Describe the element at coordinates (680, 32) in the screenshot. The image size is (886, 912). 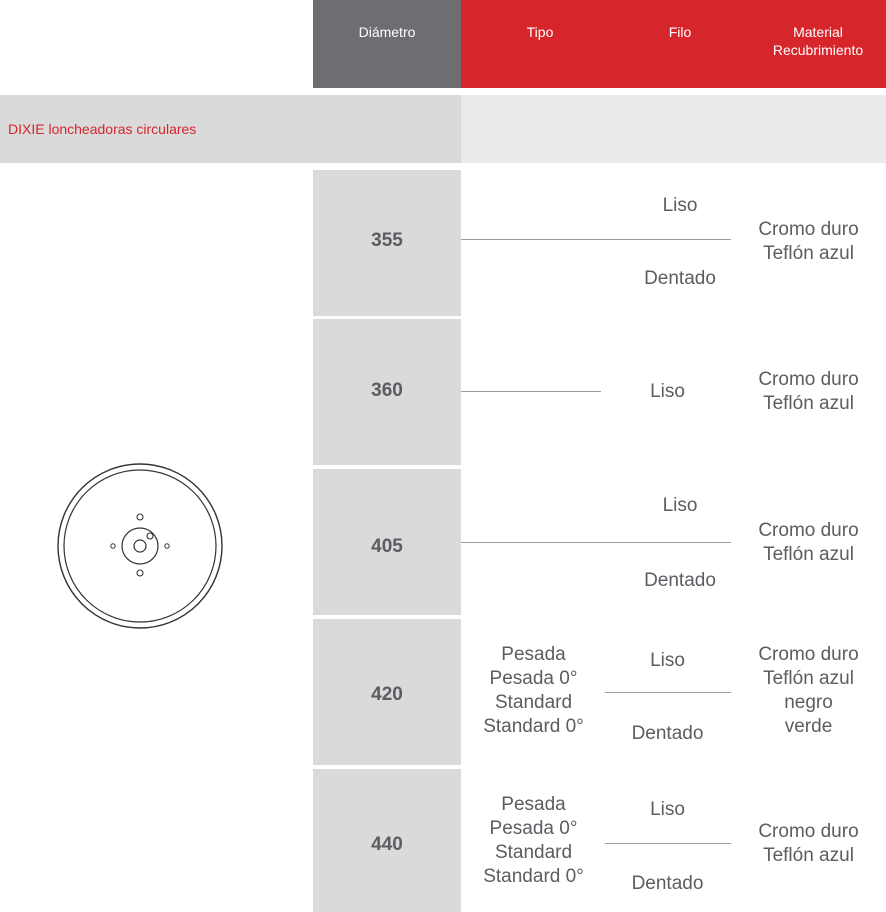
I see `header-filo: Filo` at that location.